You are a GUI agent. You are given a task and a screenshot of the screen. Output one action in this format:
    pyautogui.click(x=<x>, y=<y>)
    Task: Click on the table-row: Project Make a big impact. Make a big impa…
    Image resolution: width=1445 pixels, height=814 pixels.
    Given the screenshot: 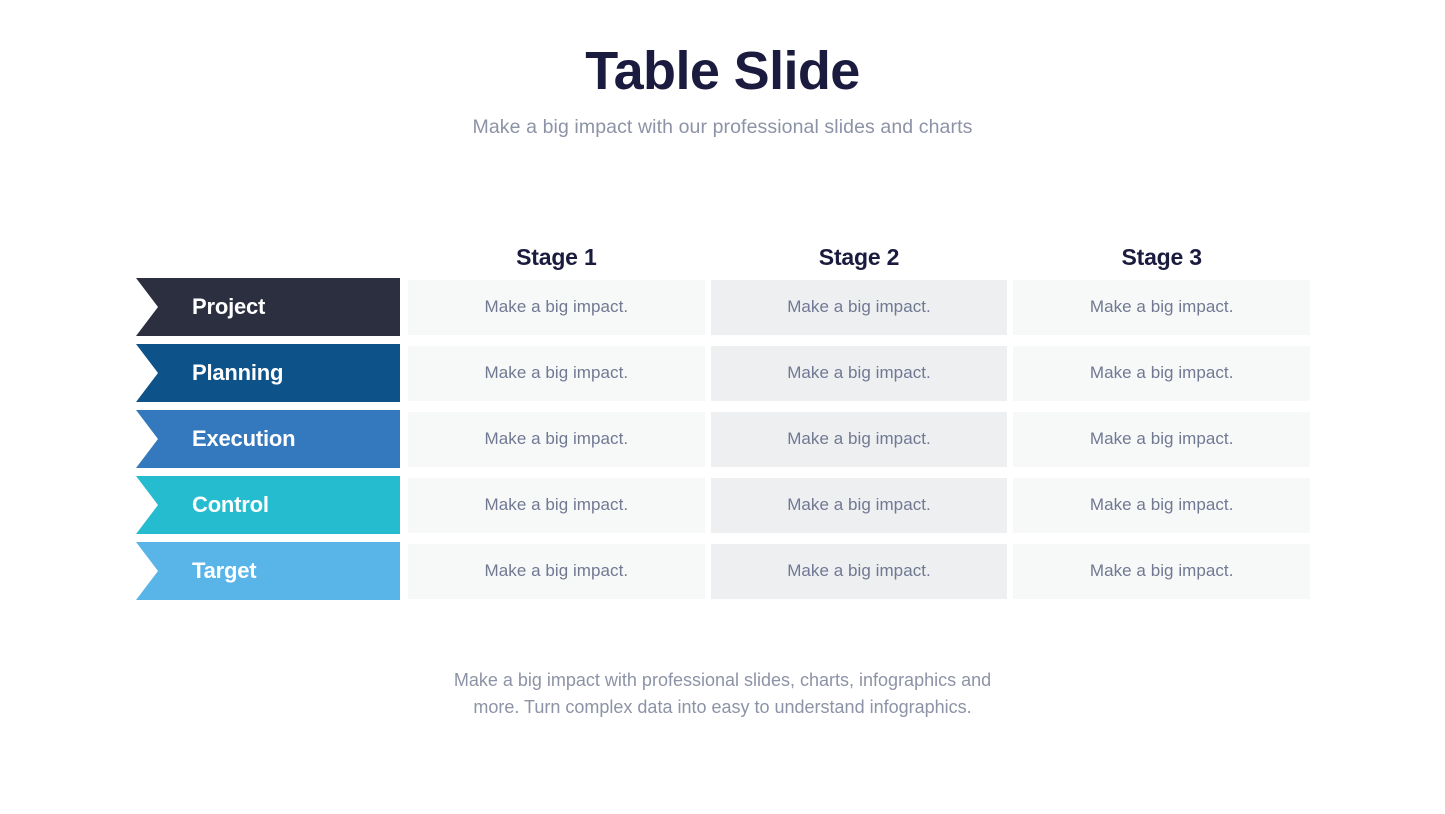 What is the action you would take?
    pyautogui.click(x=723, y=307)
    